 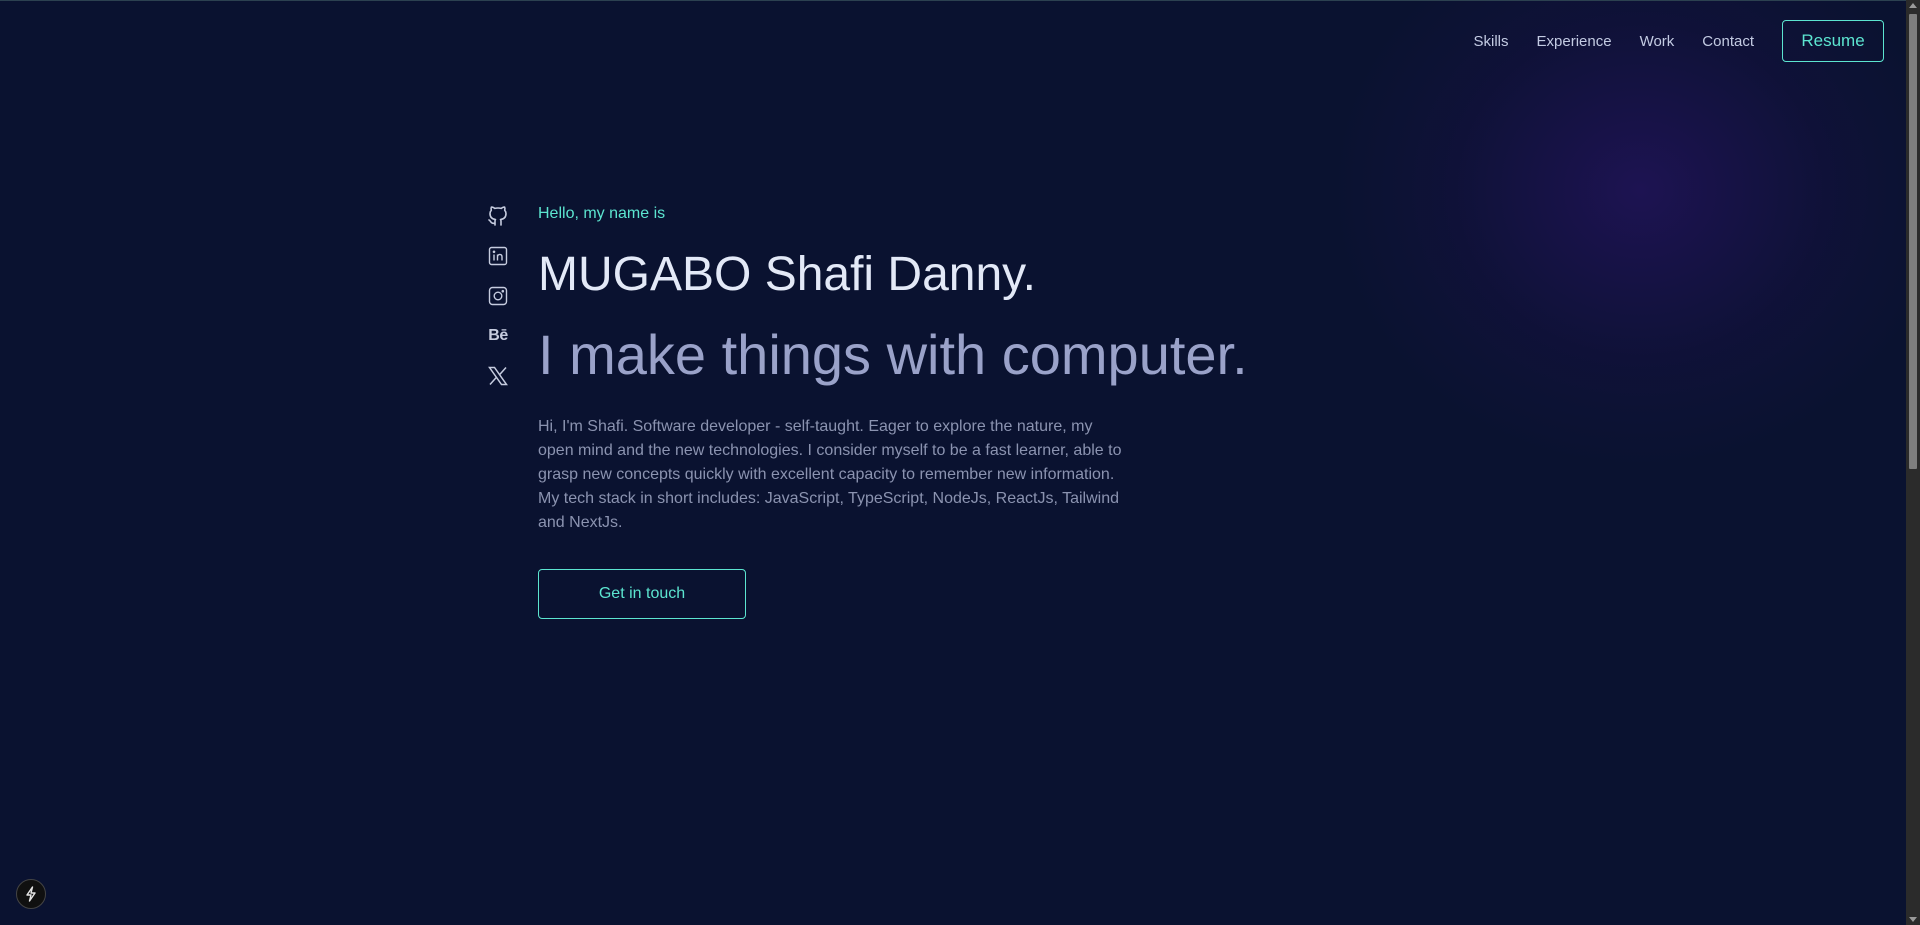 I want to click on dev-tools-badge, so click(x=31, y=894).